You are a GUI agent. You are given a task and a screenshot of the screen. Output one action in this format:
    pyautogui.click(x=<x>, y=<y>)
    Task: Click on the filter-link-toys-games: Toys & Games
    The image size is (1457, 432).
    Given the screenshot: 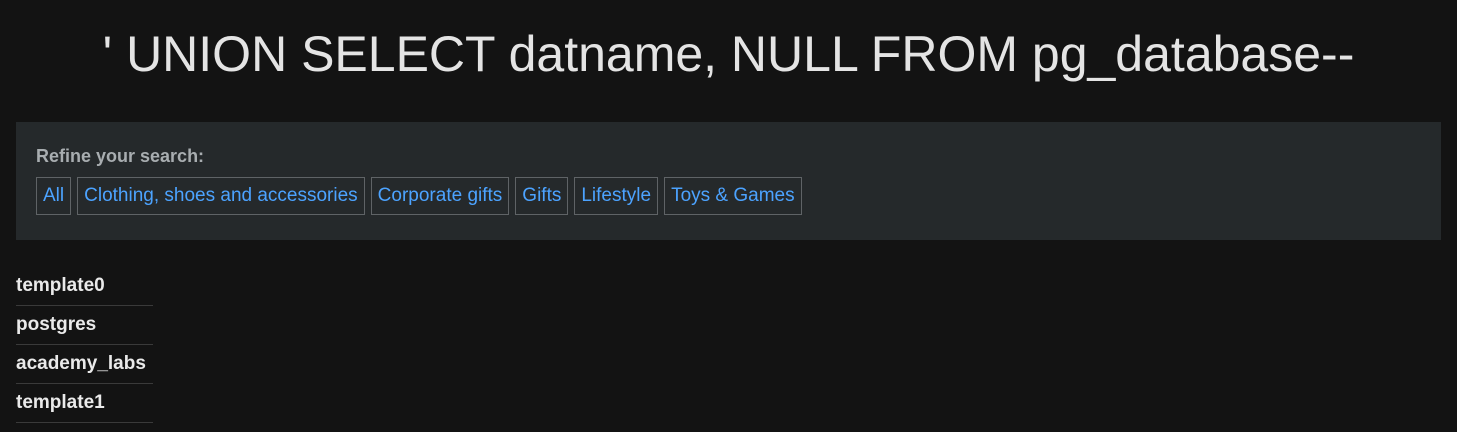 What is the action you would take?
    pyautogui.click(x=733, y=196)
    